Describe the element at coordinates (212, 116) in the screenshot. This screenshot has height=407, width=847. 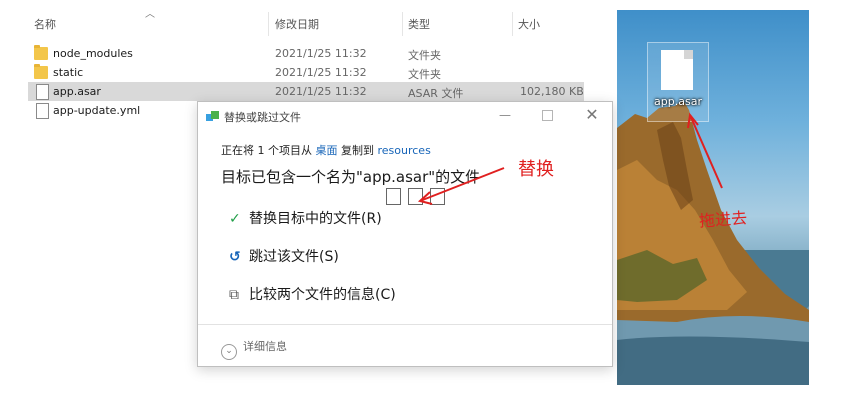
I see `copy-icon` at that location.